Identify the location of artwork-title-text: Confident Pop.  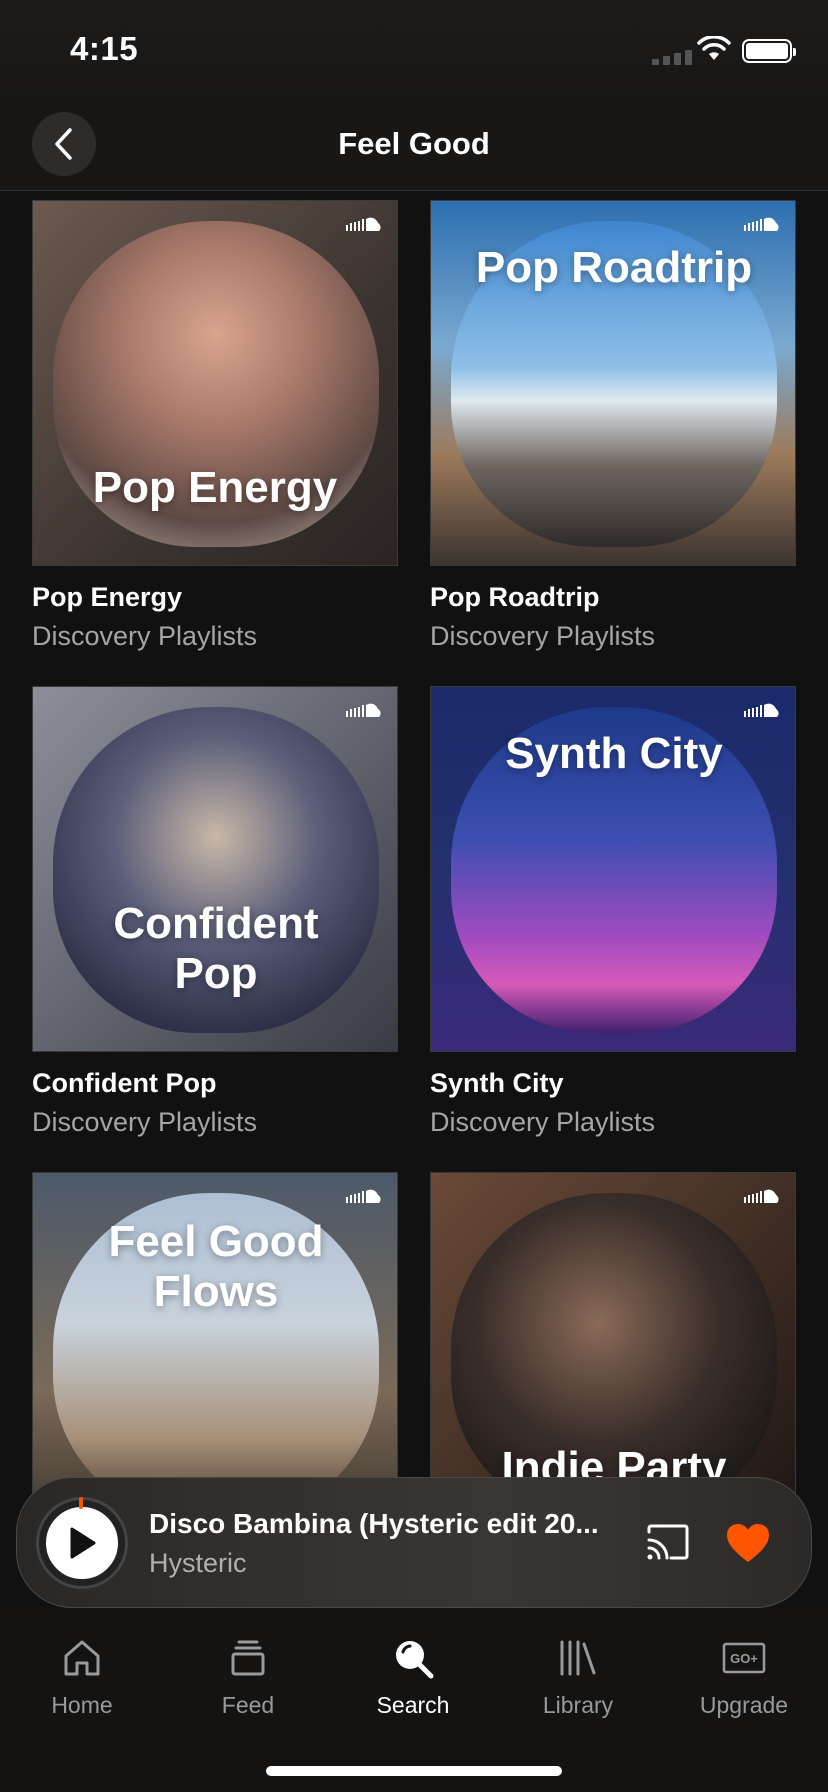
(216, 948).